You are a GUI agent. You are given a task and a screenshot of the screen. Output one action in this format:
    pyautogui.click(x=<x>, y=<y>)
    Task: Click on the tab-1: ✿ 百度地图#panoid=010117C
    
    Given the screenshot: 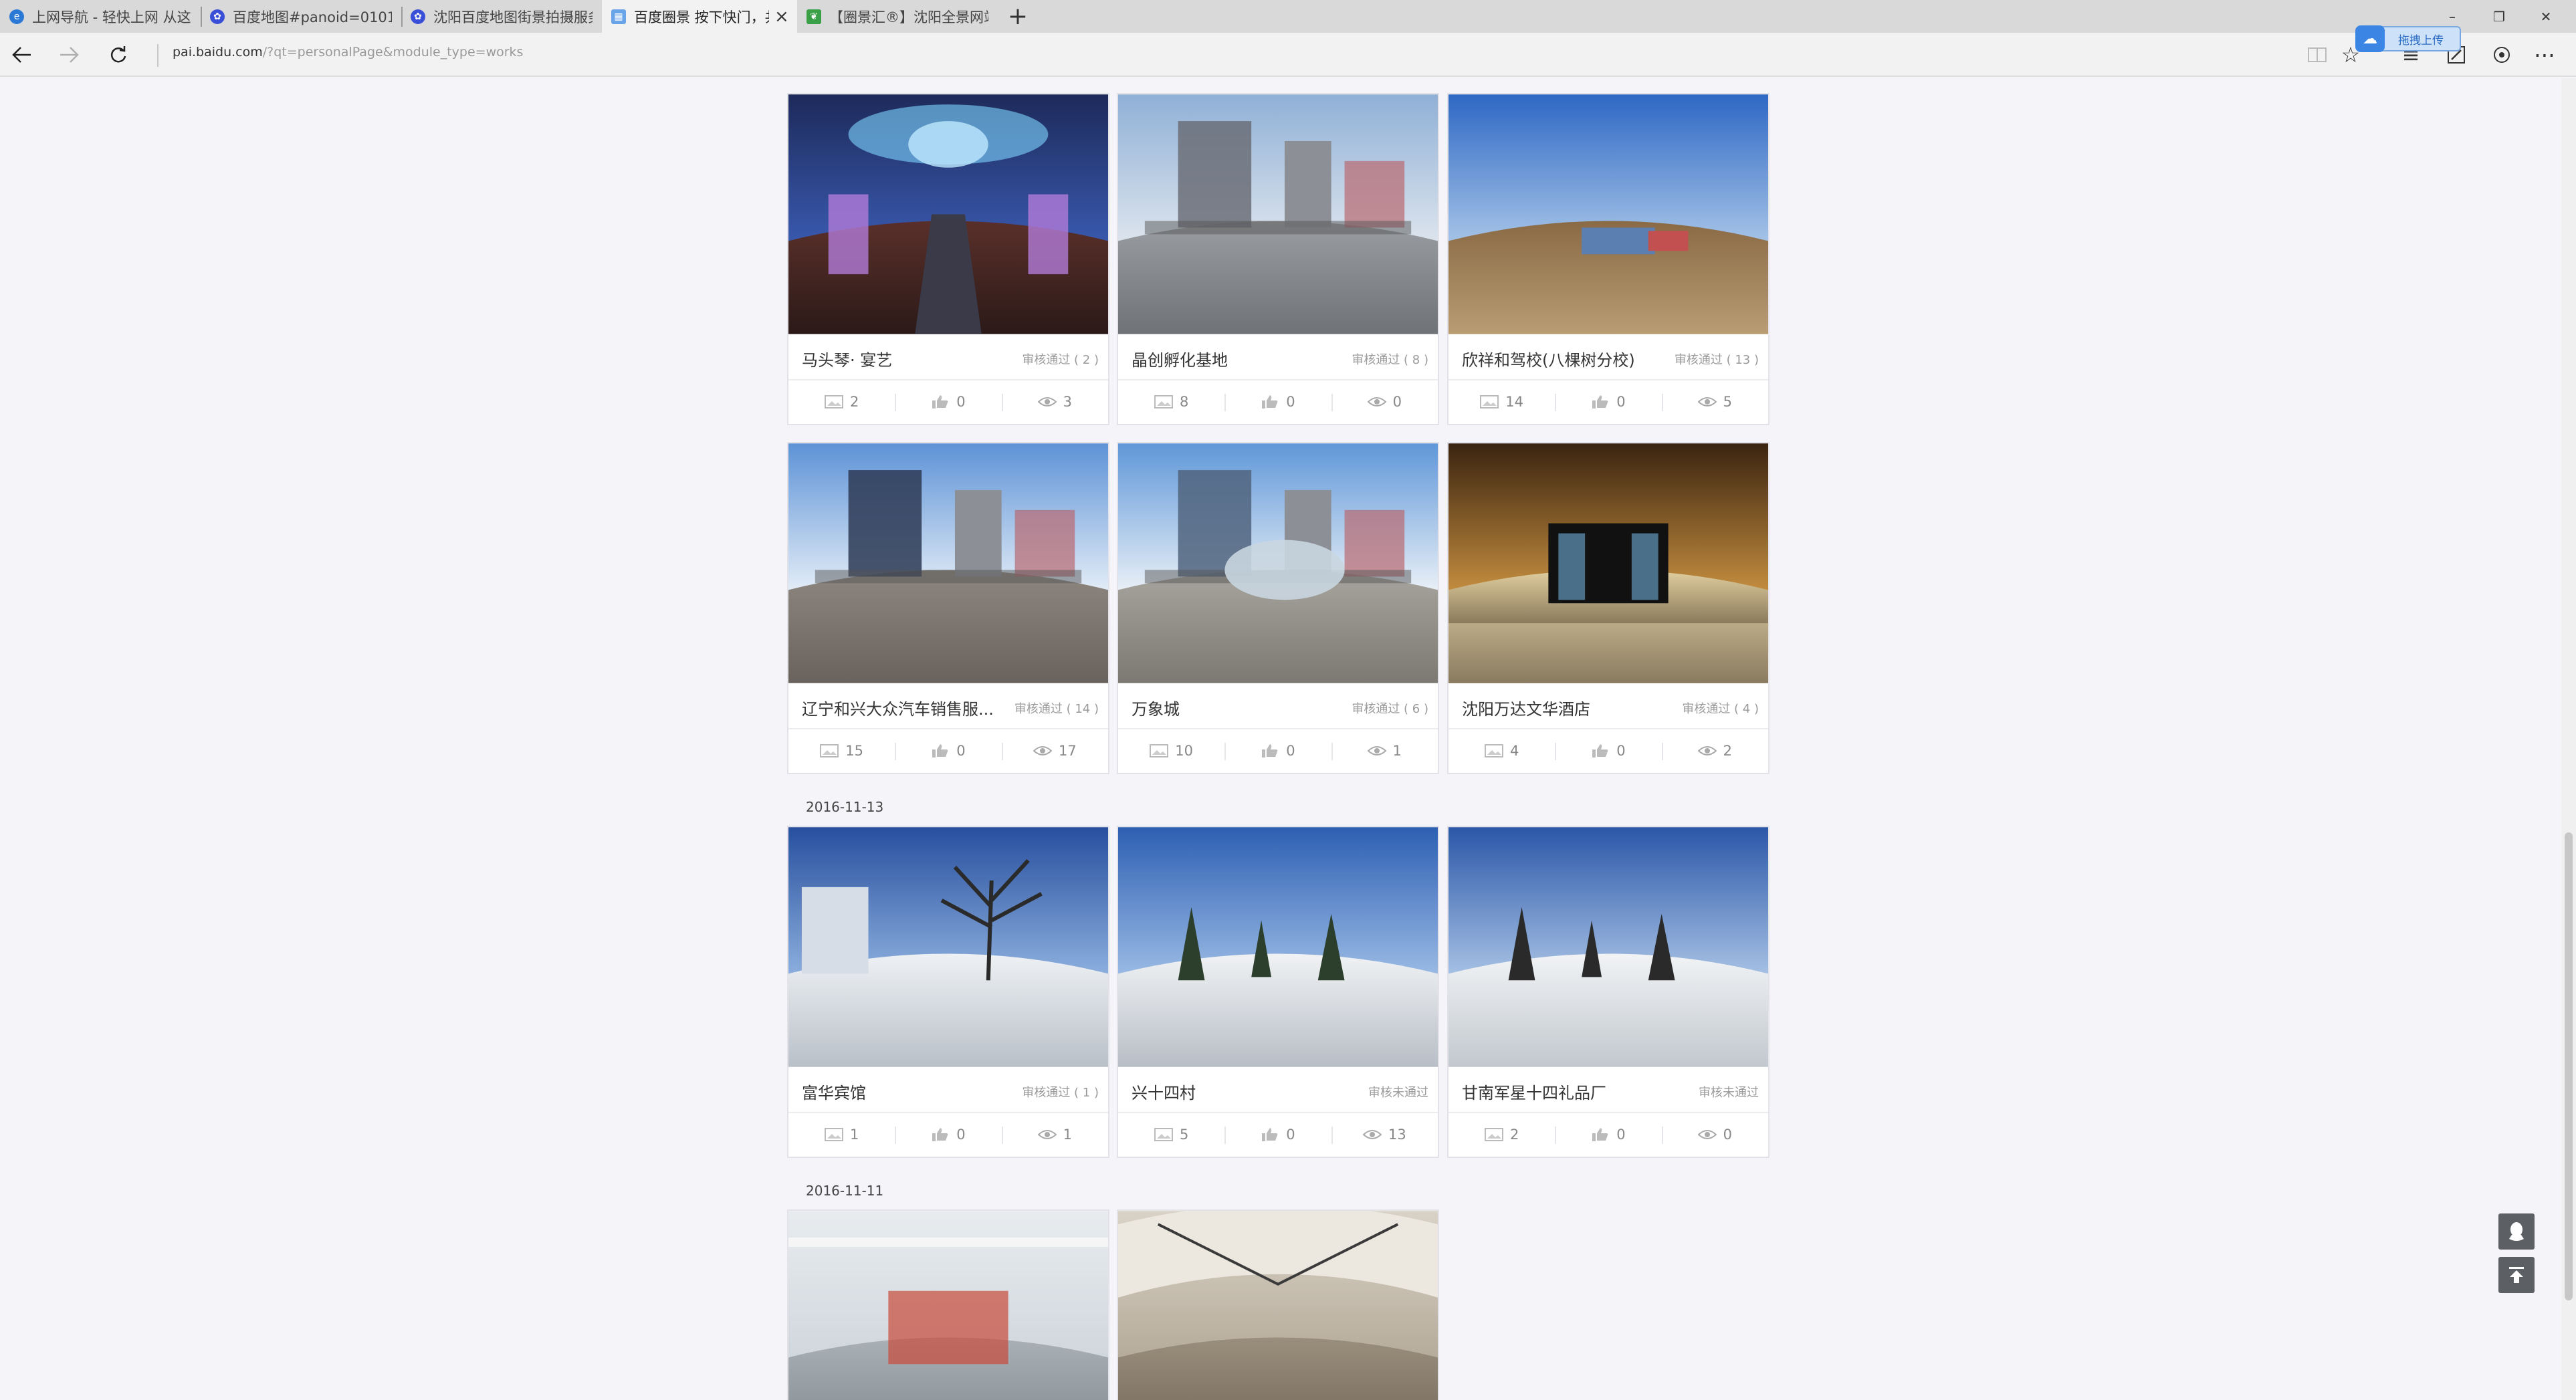 What is the action you would take?
    pyautogui.click(x=301, y=16)
    